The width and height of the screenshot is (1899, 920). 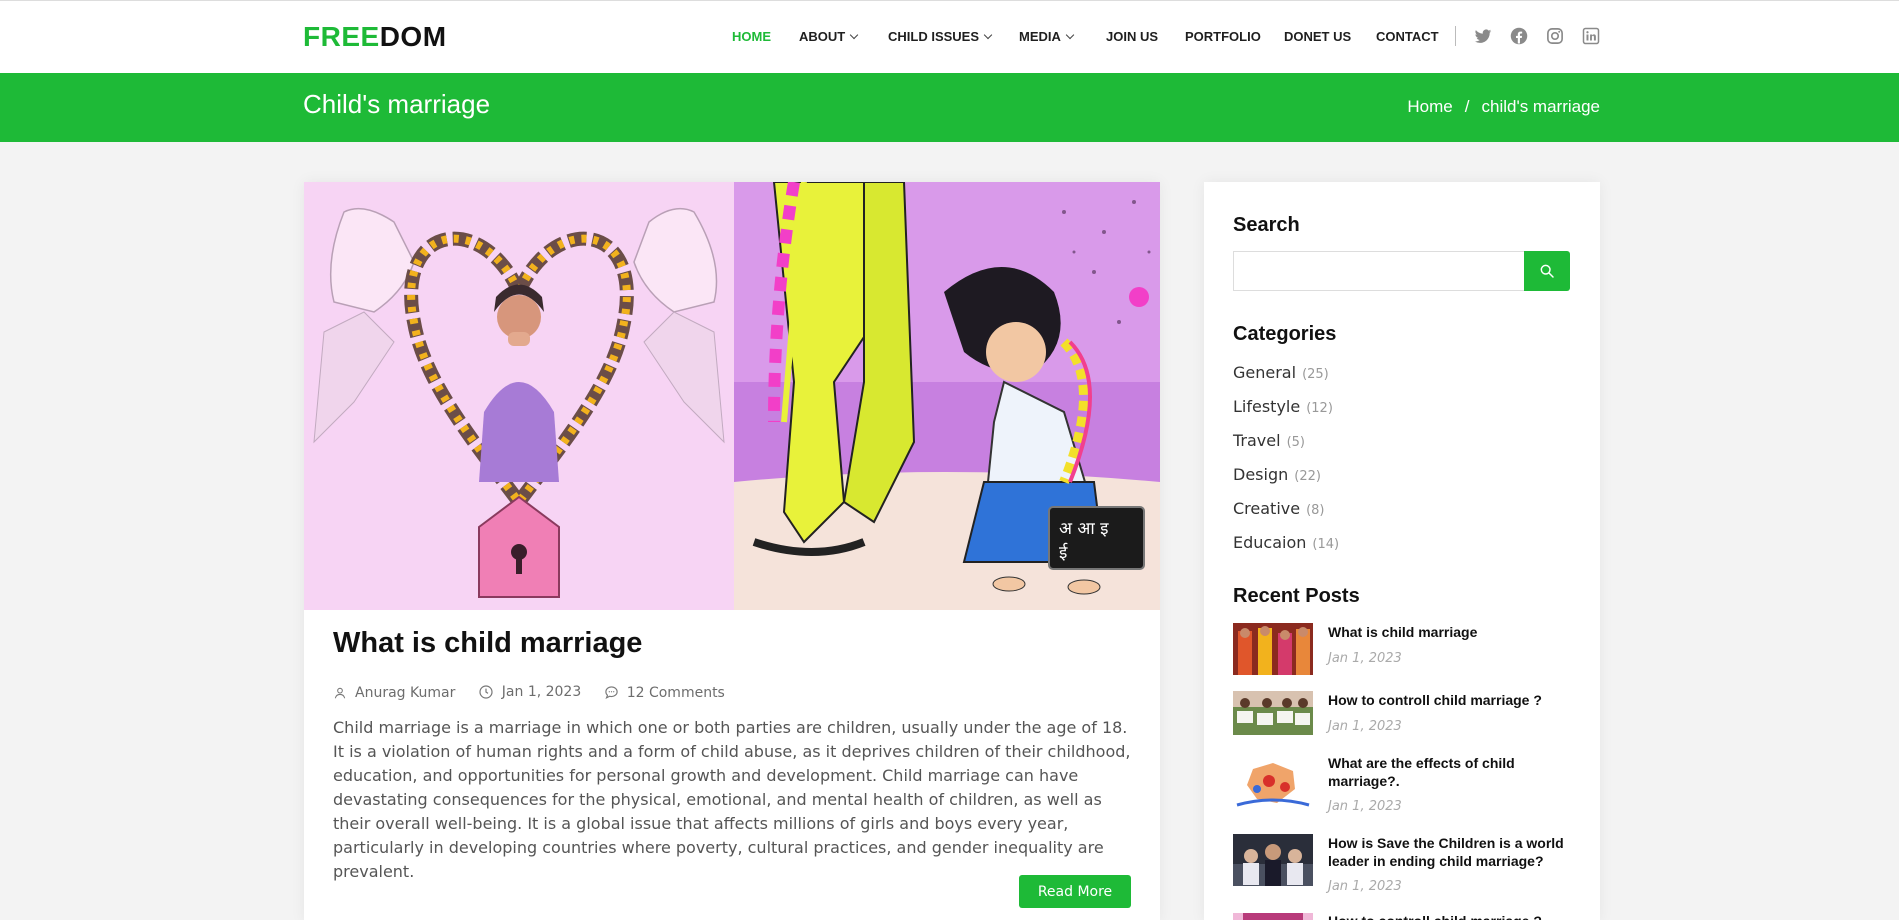 I want to click on categories-heading: Categories, so click(x=1285, y=334).